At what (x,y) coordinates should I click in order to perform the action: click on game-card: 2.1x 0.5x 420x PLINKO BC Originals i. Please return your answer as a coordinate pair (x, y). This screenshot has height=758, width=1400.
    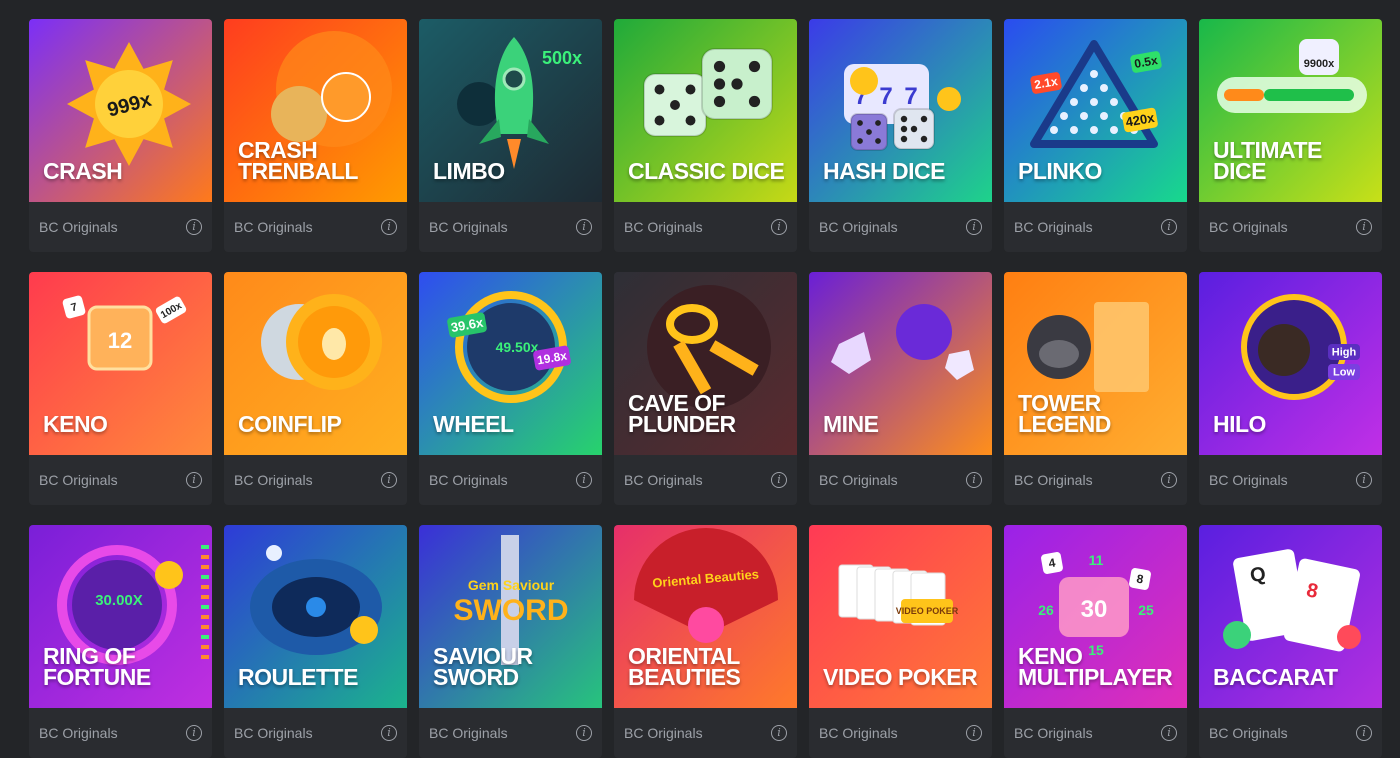
    Looking at the image, I should click on (1095, 135).